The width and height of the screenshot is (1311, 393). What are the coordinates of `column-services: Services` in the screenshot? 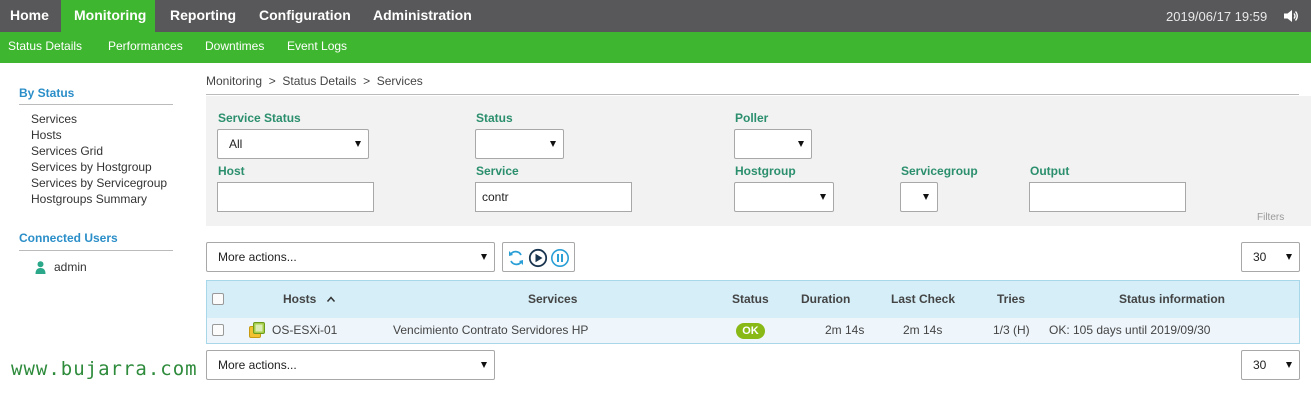 It's located at (552, 299).